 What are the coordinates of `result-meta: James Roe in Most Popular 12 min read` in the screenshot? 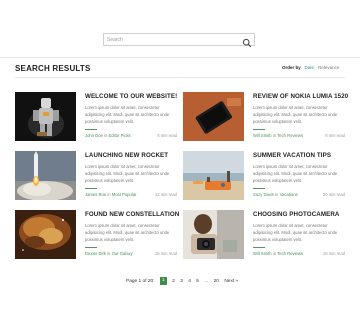 It's located at (131, 194).